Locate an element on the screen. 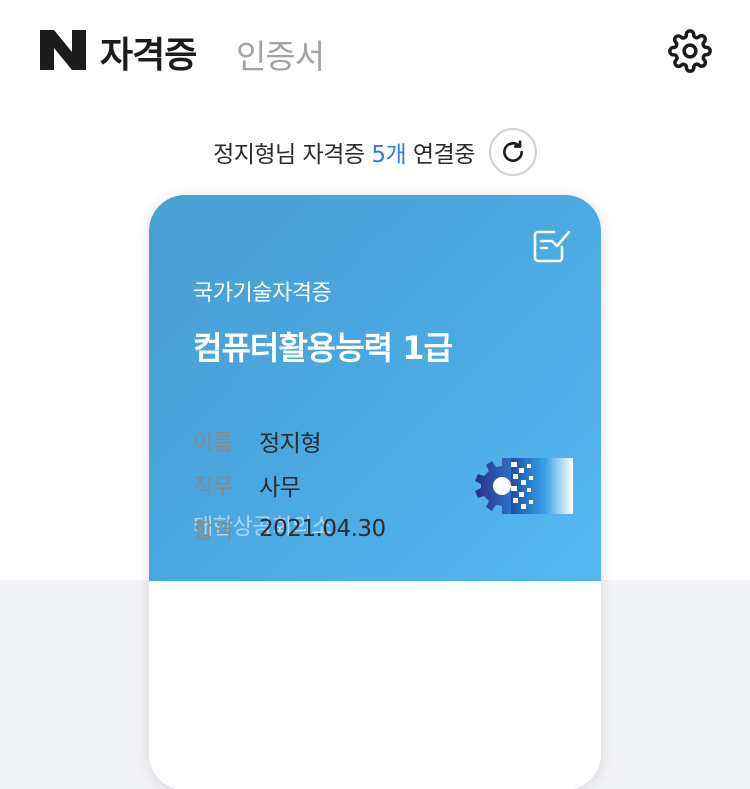 The height and width of the screenshot is (789, 750). detail-value: 정지형 is located at coordinates (290, 444).